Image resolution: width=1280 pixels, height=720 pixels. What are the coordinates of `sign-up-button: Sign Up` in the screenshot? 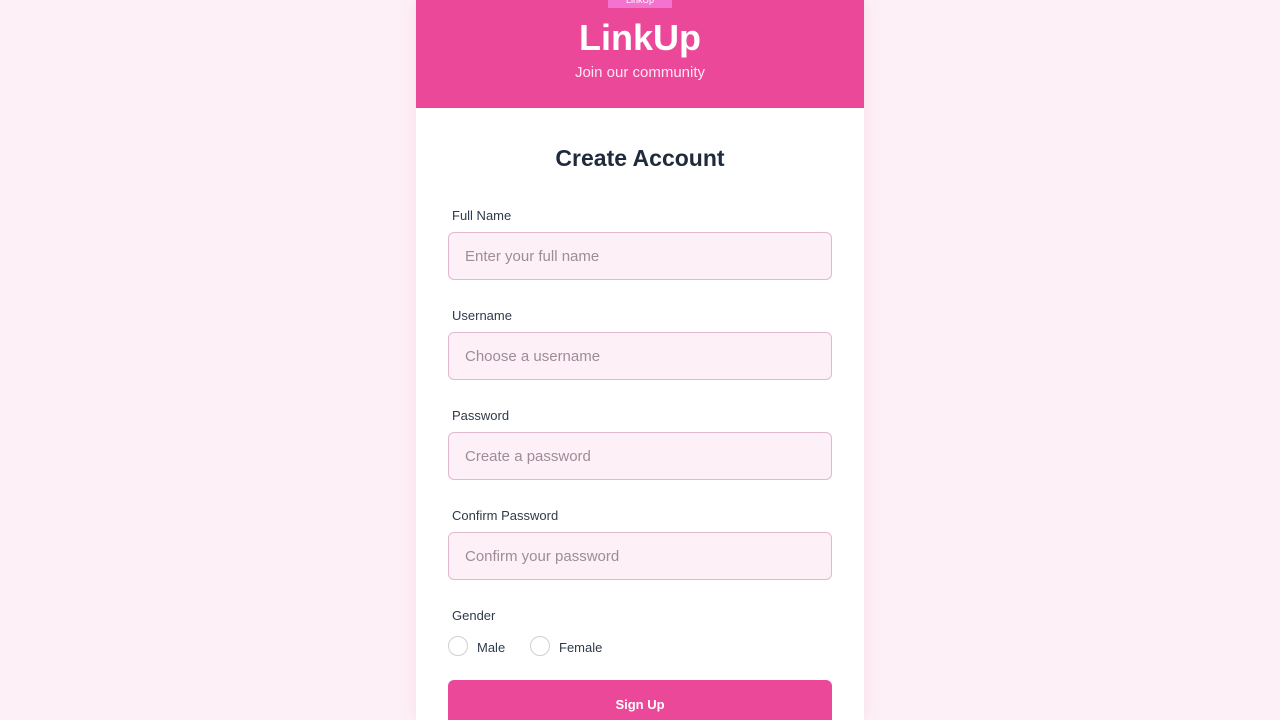 It's located at (640, 700).